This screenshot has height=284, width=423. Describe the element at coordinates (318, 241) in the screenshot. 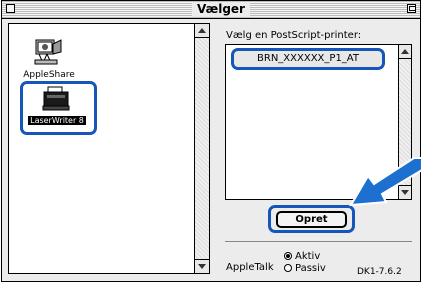

I see `divider` at that location.